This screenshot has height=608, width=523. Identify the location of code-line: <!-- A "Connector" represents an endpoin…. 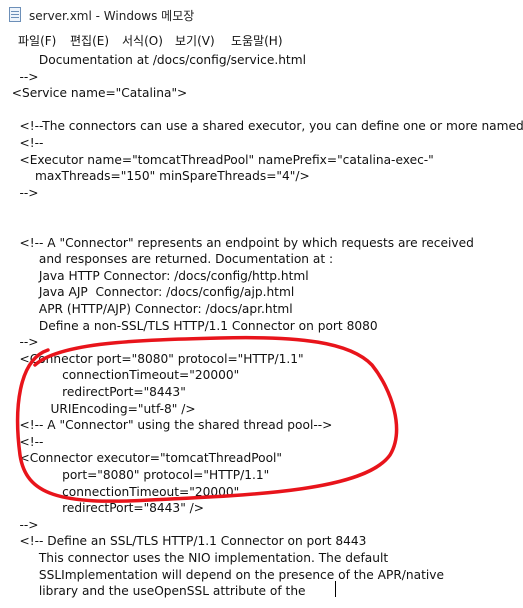
(239, 242).